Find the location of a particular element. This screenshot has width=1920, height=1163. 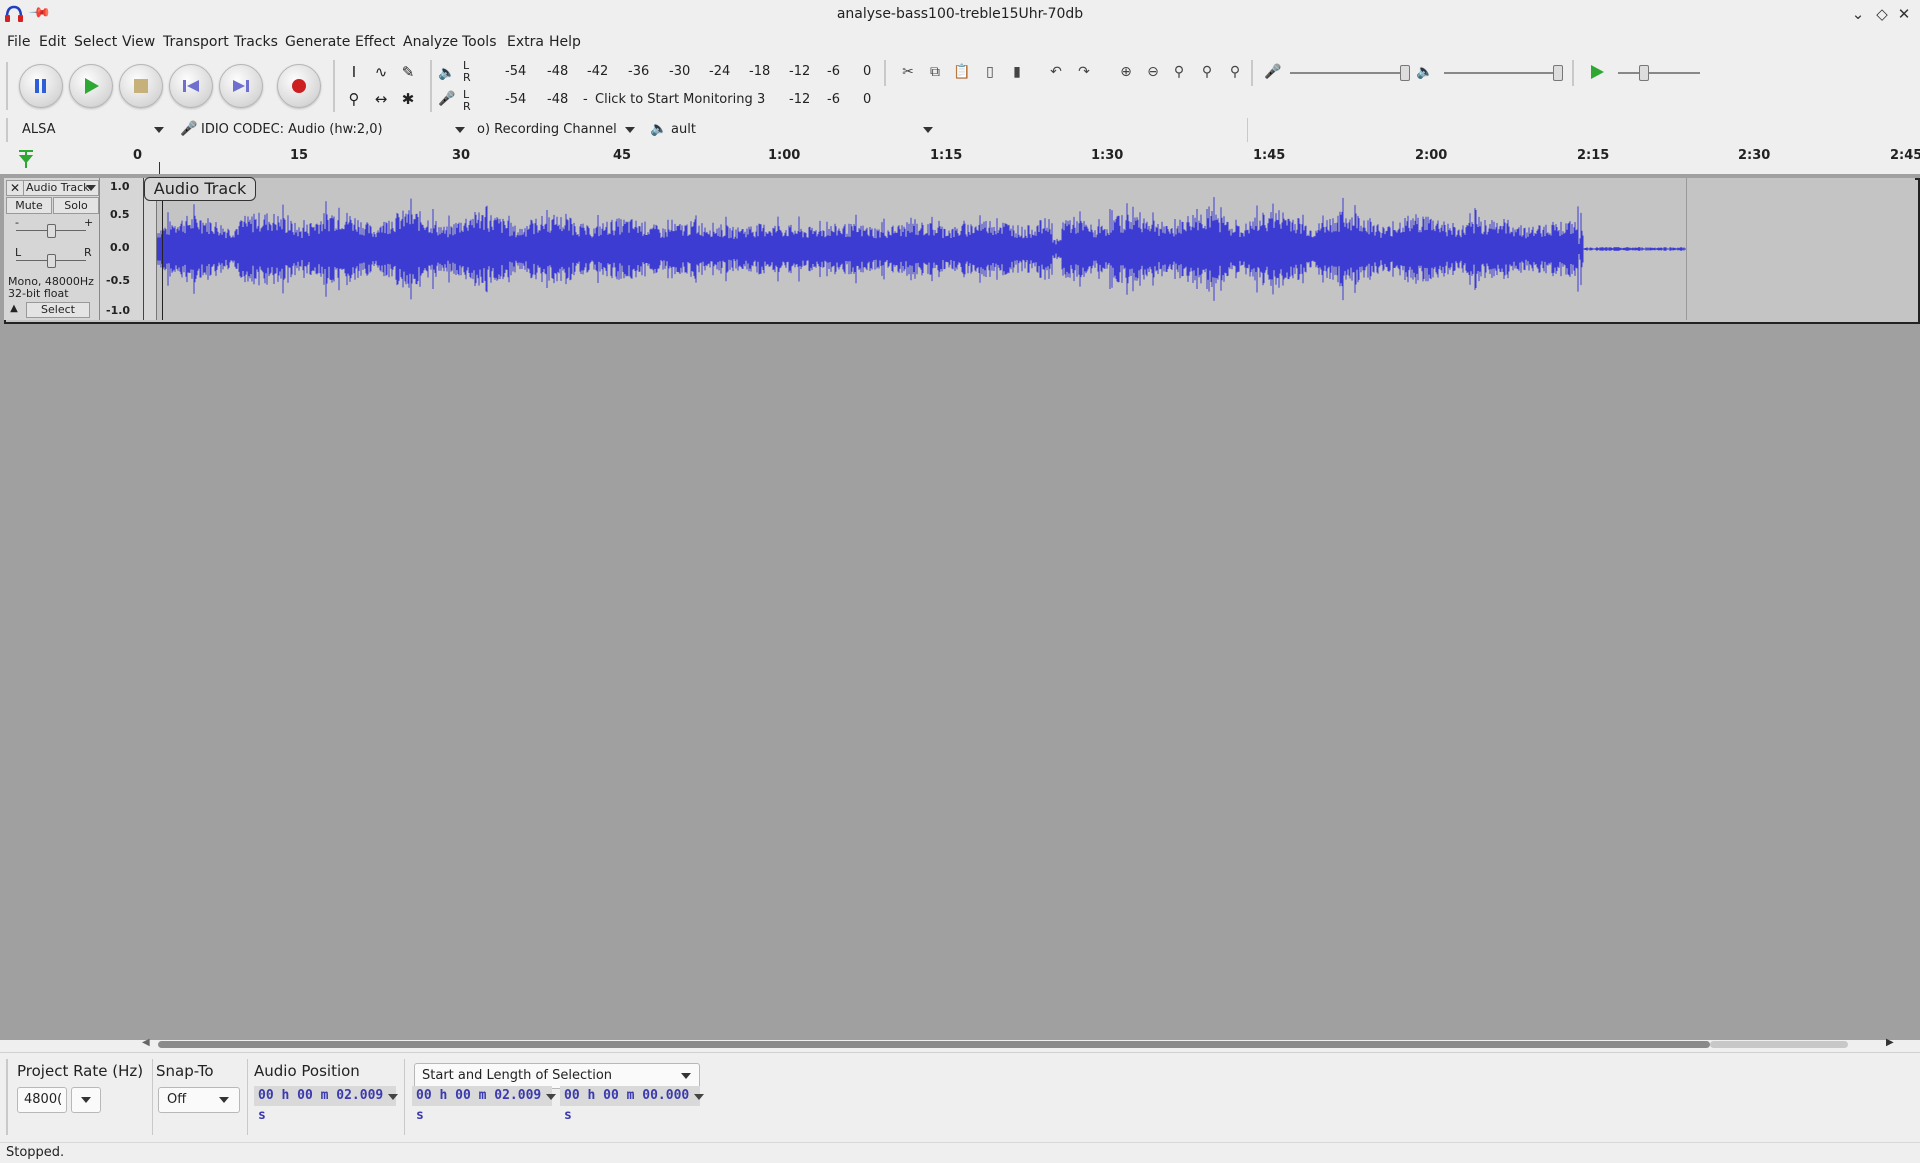

silence-icon: ▮ is located at coordinates (1017, 72).